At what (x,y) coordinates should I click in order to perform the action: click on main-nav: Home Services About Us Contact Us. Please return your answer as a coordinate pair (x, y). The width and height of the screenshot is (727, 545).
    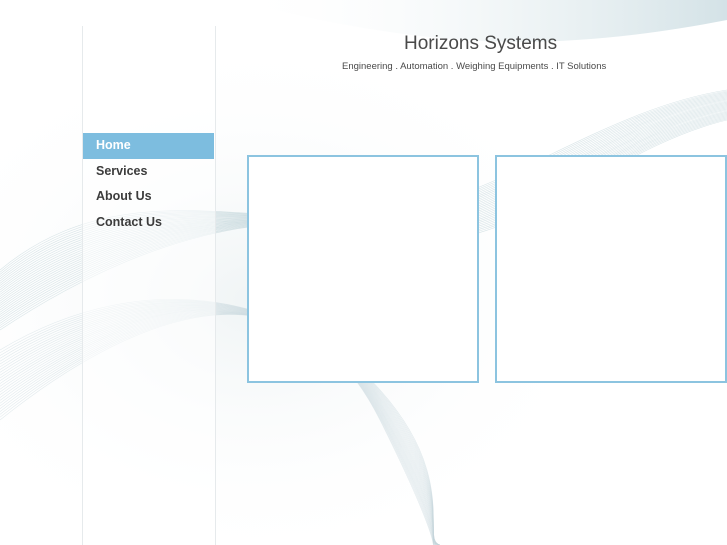
    Looking at the image, I should click on (148, 184).